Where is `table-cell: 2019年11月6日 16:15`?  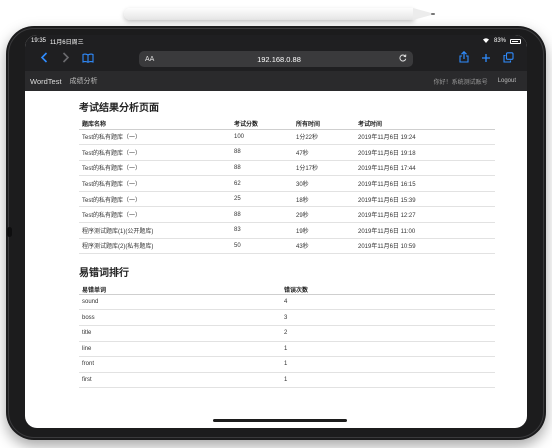
table-cell: 2019年11月6日 16:15 is located at coordinates (425, 183).